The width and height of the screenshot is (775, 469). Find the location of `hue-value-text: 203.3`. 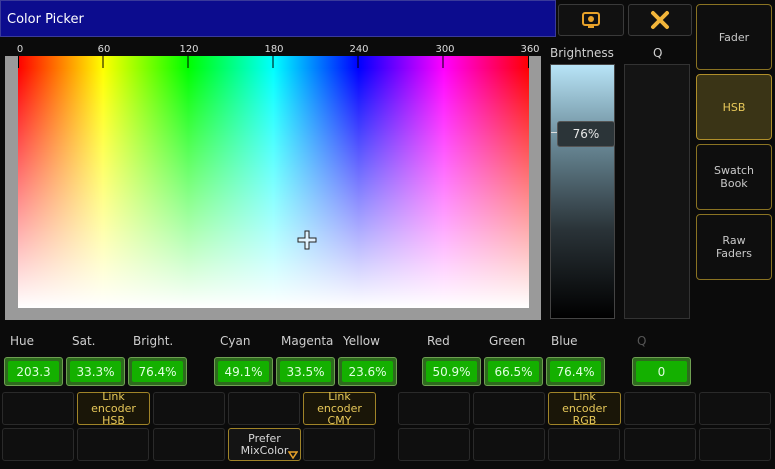

hue-value-text: 203.3 is located at coordinates (33, 371).